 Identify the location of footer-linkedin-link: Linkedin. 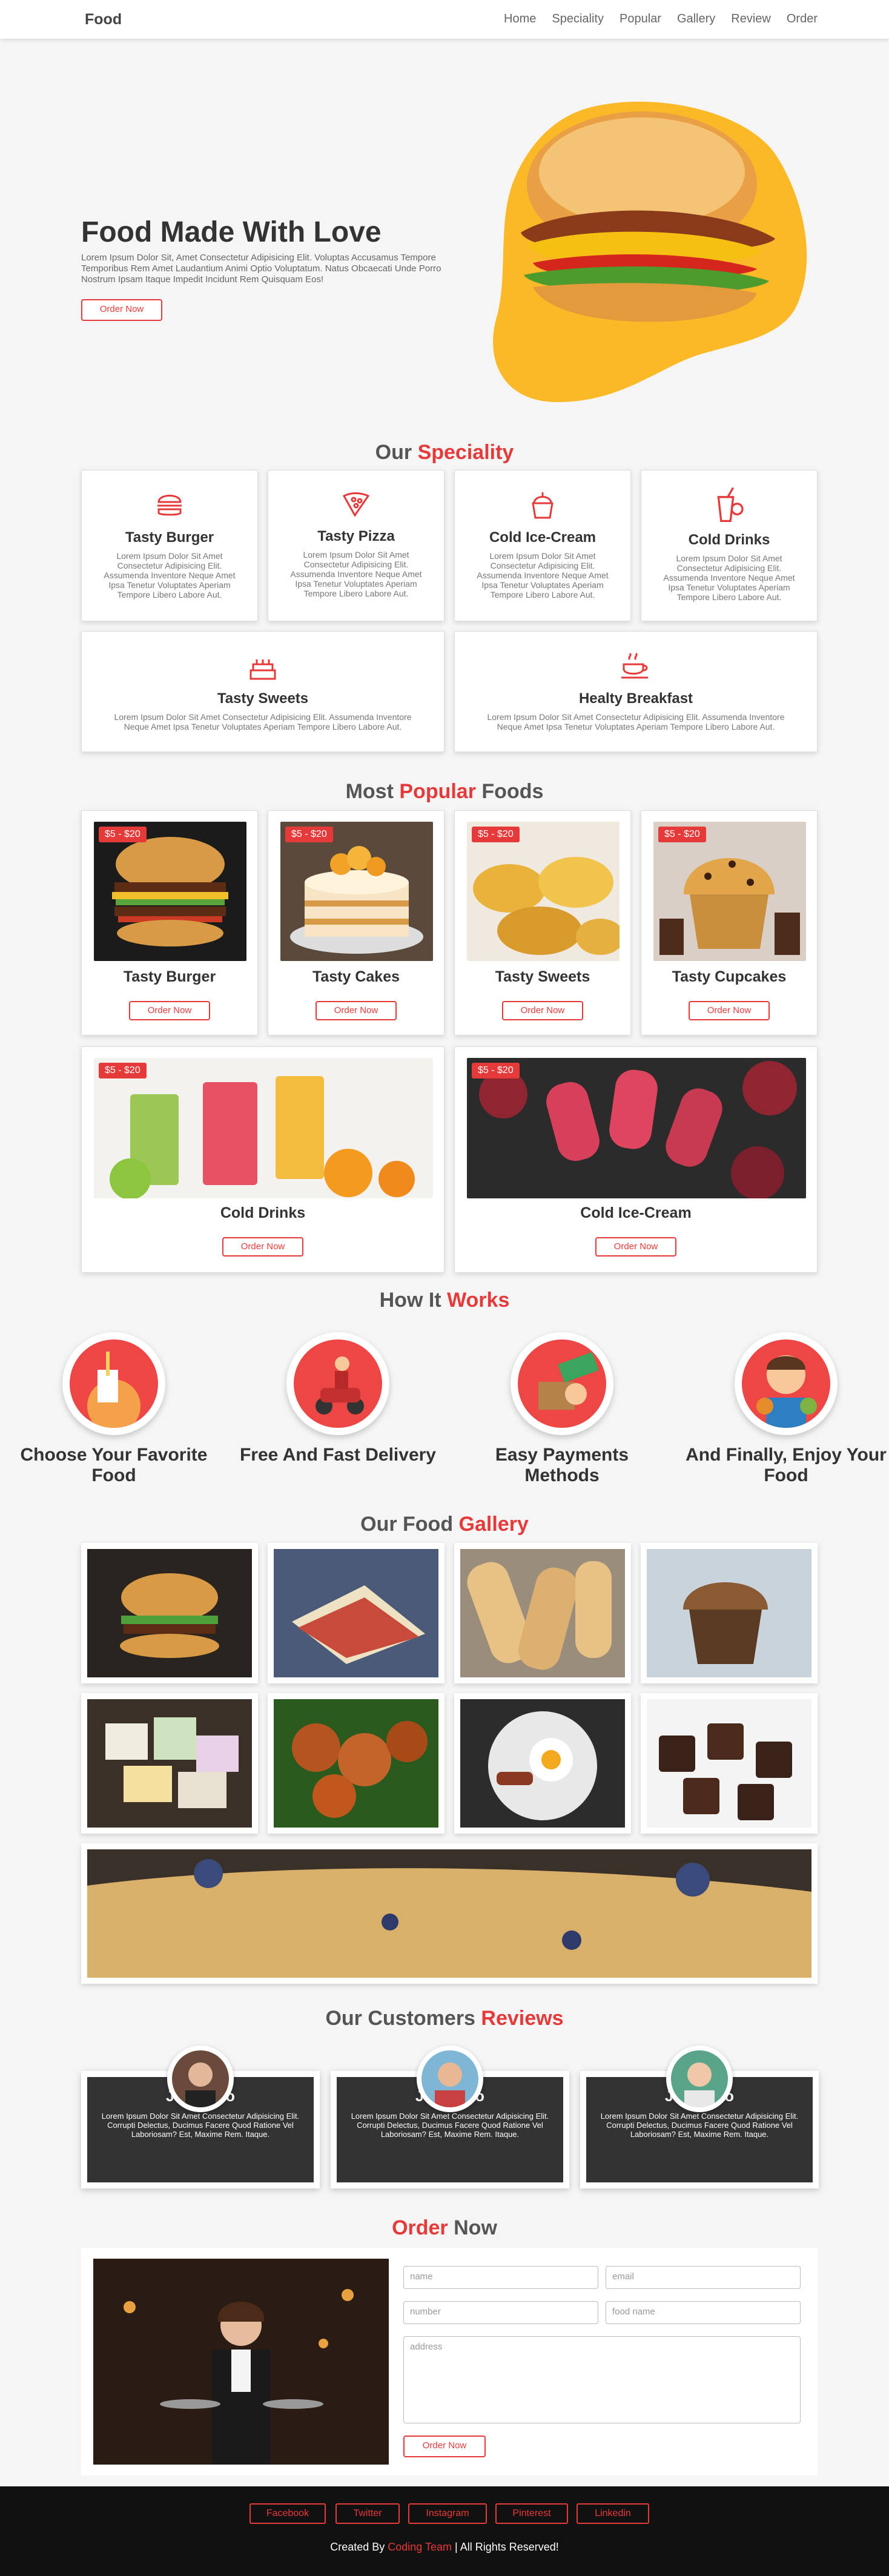
(613, 2513).